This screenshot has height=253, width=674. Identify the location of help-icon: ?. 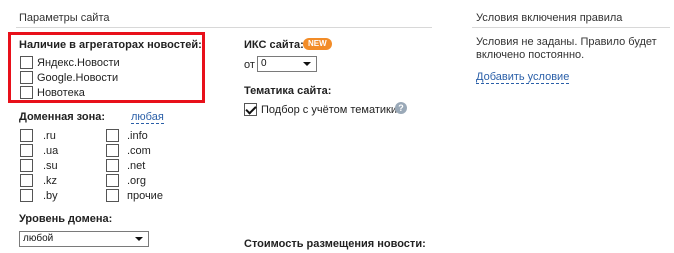
(401, 108).